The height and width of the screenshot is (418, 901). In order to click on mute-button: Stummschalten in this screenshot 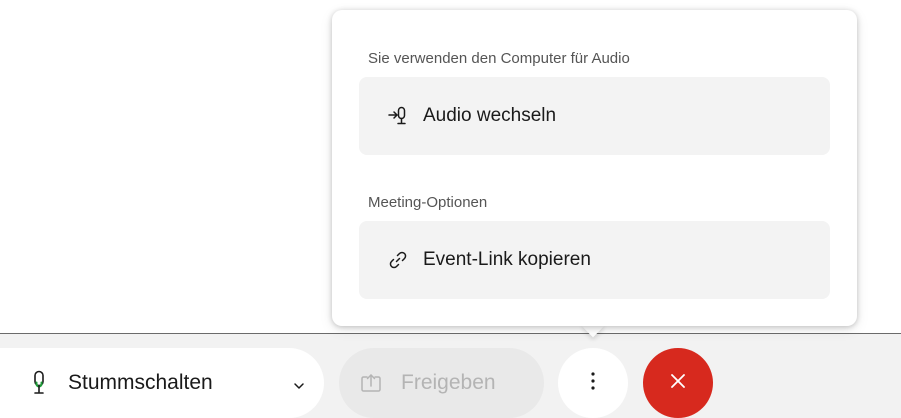, I will do `click(162, 383)`.